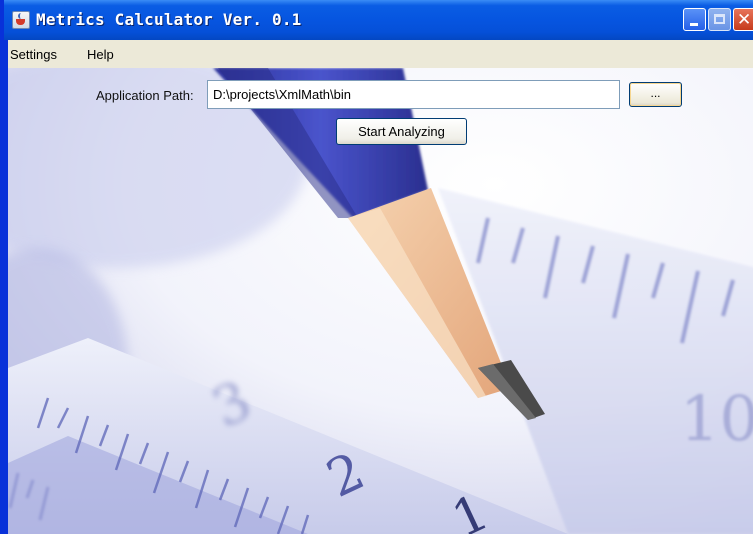 The image size is (753, 534). What do you see at coordinates (100, 54) in the screenshot?
I see `menu-help: Help` at bounding box center [100, 54].